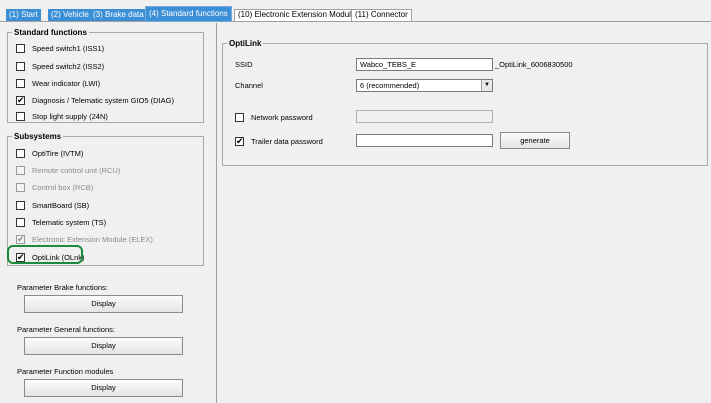 This screenshot has height=403, width=711. What do you see at coordinates (424, 116) in the screenshot?
I see `network-password-input` at bounding box center [424, 116].